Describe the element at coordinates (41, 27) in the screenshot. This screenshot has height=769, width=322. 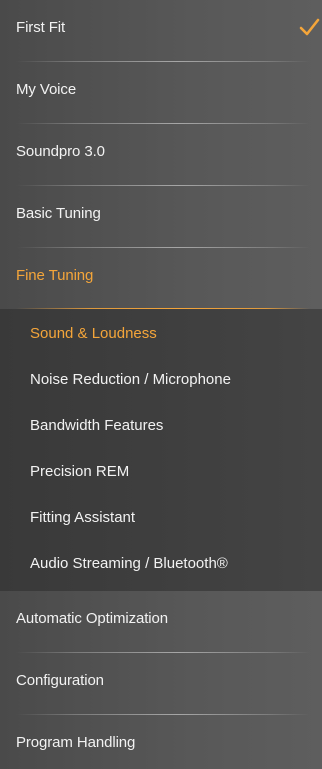
I see `menu-item-label: First Fit` at that location.